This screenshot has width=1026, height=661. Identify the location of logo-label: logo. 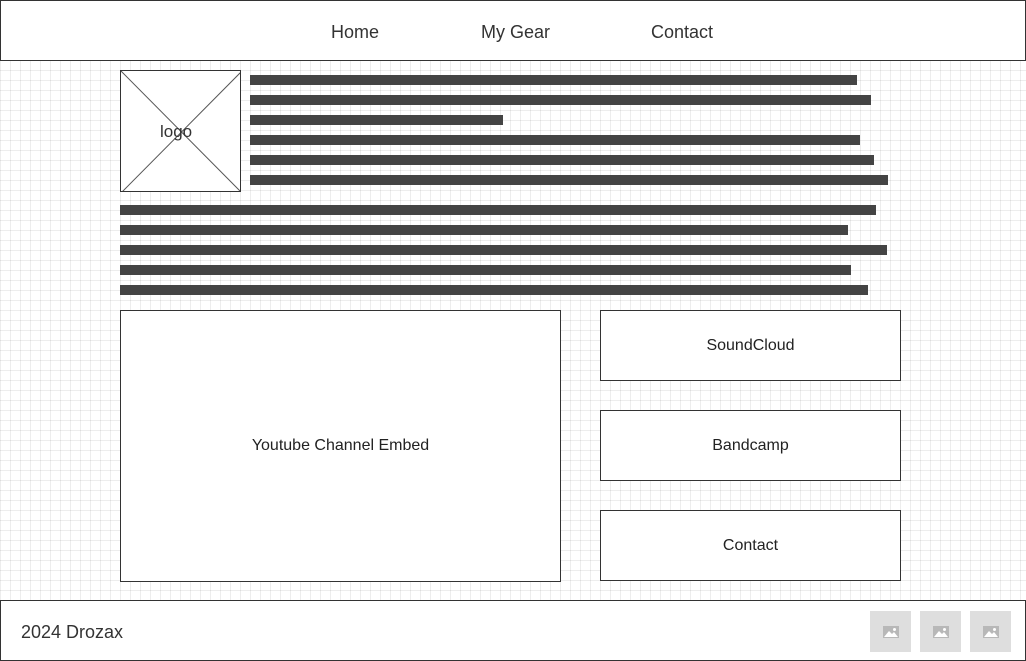
(176, 131).